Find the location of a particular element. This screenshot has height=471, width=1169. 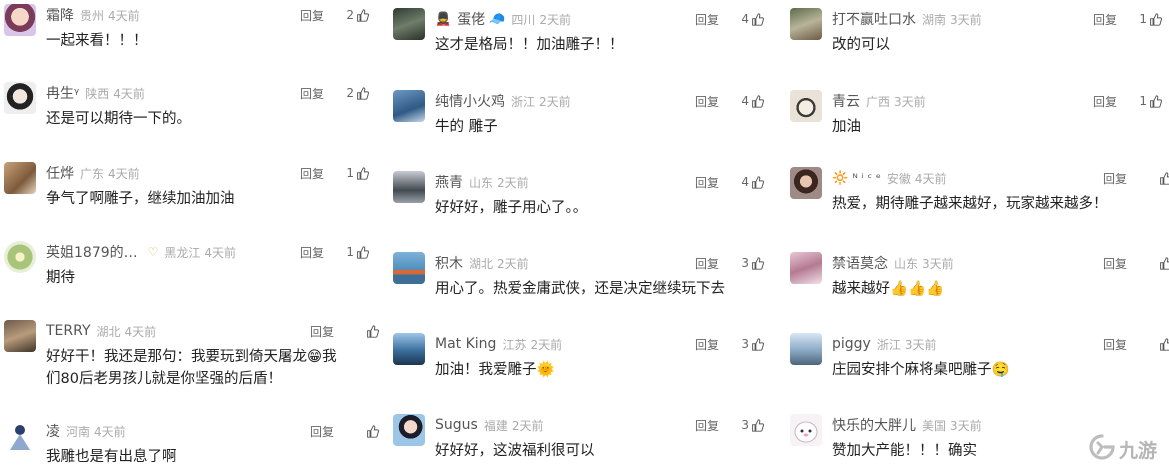

location: 山东 is located at coordinates (906, 263).